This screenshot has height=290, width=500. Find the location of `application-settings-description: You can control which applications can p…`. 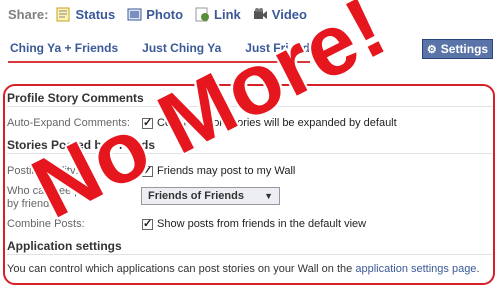

application-settings-description: You can control which applications can p… is located at coordinates (180, 269).